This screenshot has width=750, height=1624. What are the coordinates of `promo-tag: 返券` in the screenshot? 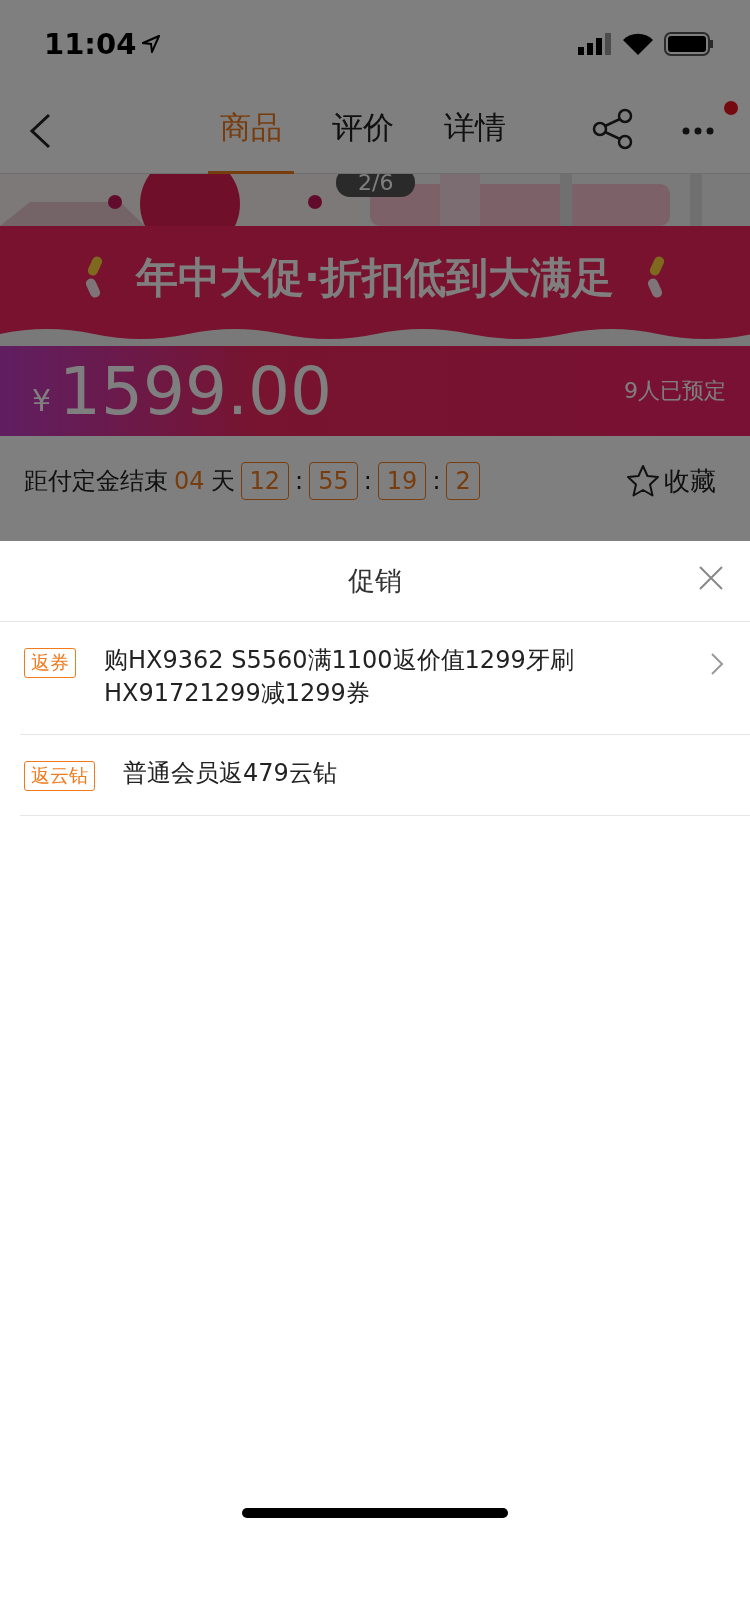 It's located at (50, 663).